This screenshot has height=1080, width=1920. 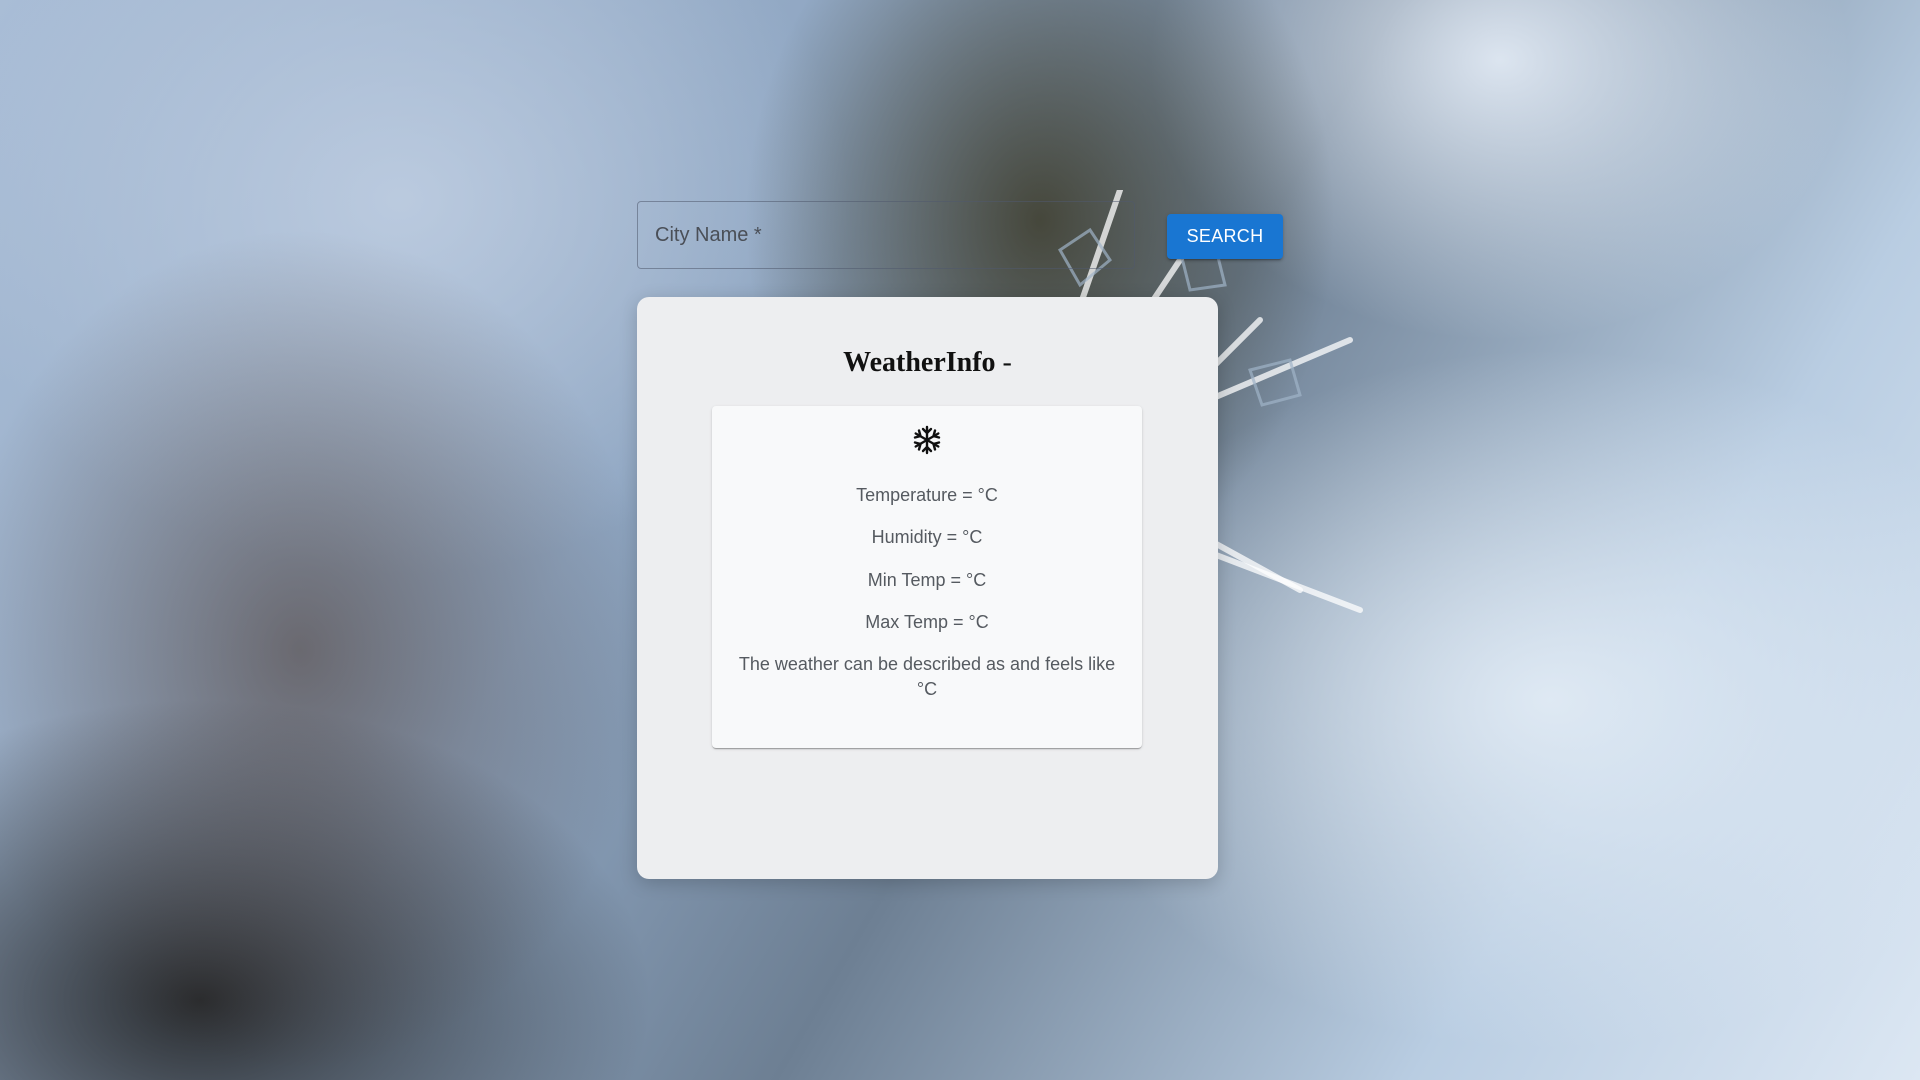 I want to click on max-temp-text: Max Temp = °C, so click(x=927, y=622).